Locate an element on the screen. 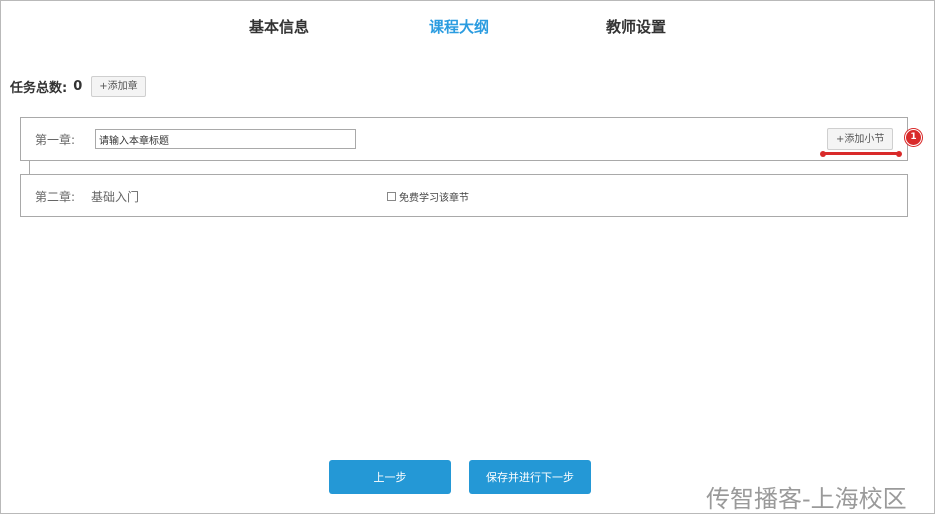 The height and width of the screenshot is (516, 937). chapter-2-label: 第二章: is located at coordinates (55, 197).